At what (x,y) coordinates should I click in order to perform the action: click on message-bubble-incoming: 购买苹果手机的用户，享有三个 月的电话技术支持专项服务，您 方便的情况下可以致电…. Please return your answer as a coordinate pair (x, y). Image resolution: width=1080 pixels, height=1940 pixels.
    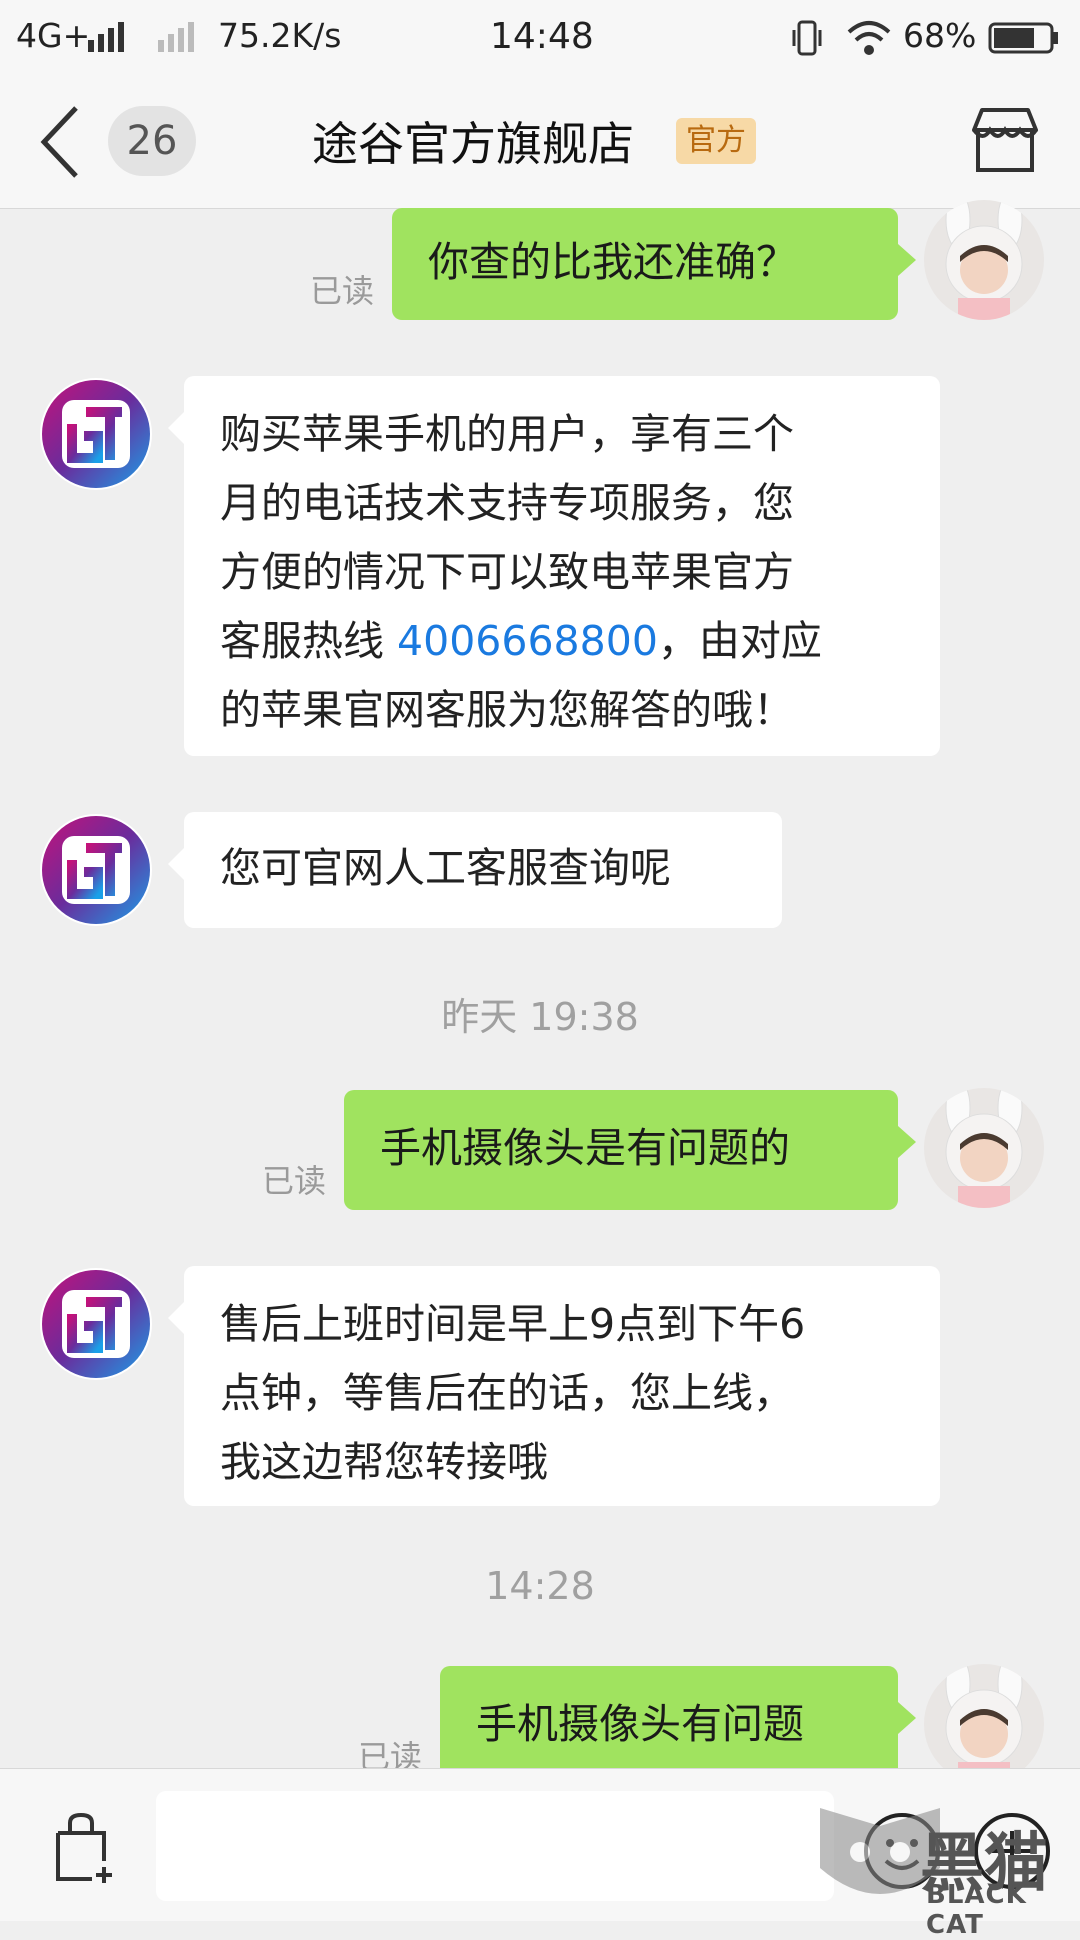
    Looking at the image, I should click on (554, 566).